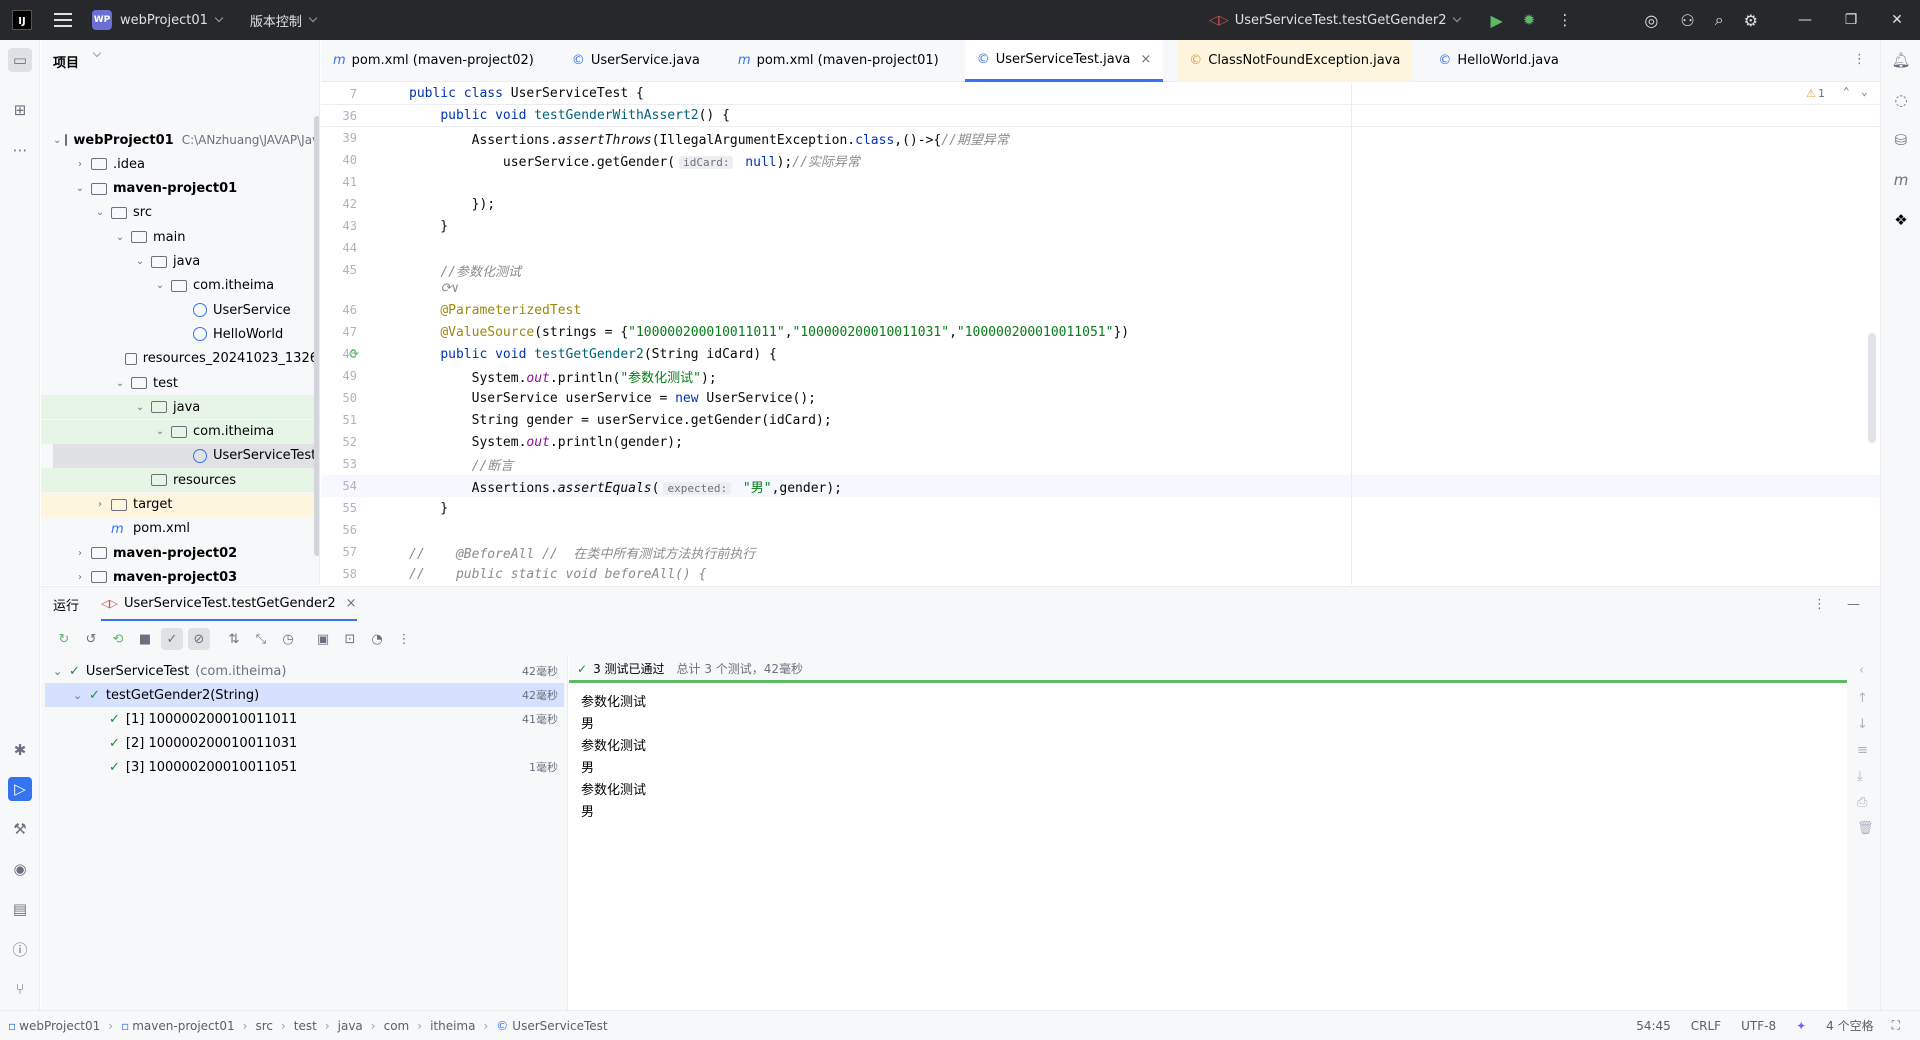  I want to click on breadcrumb-item: itheima, so click(452, 1026).